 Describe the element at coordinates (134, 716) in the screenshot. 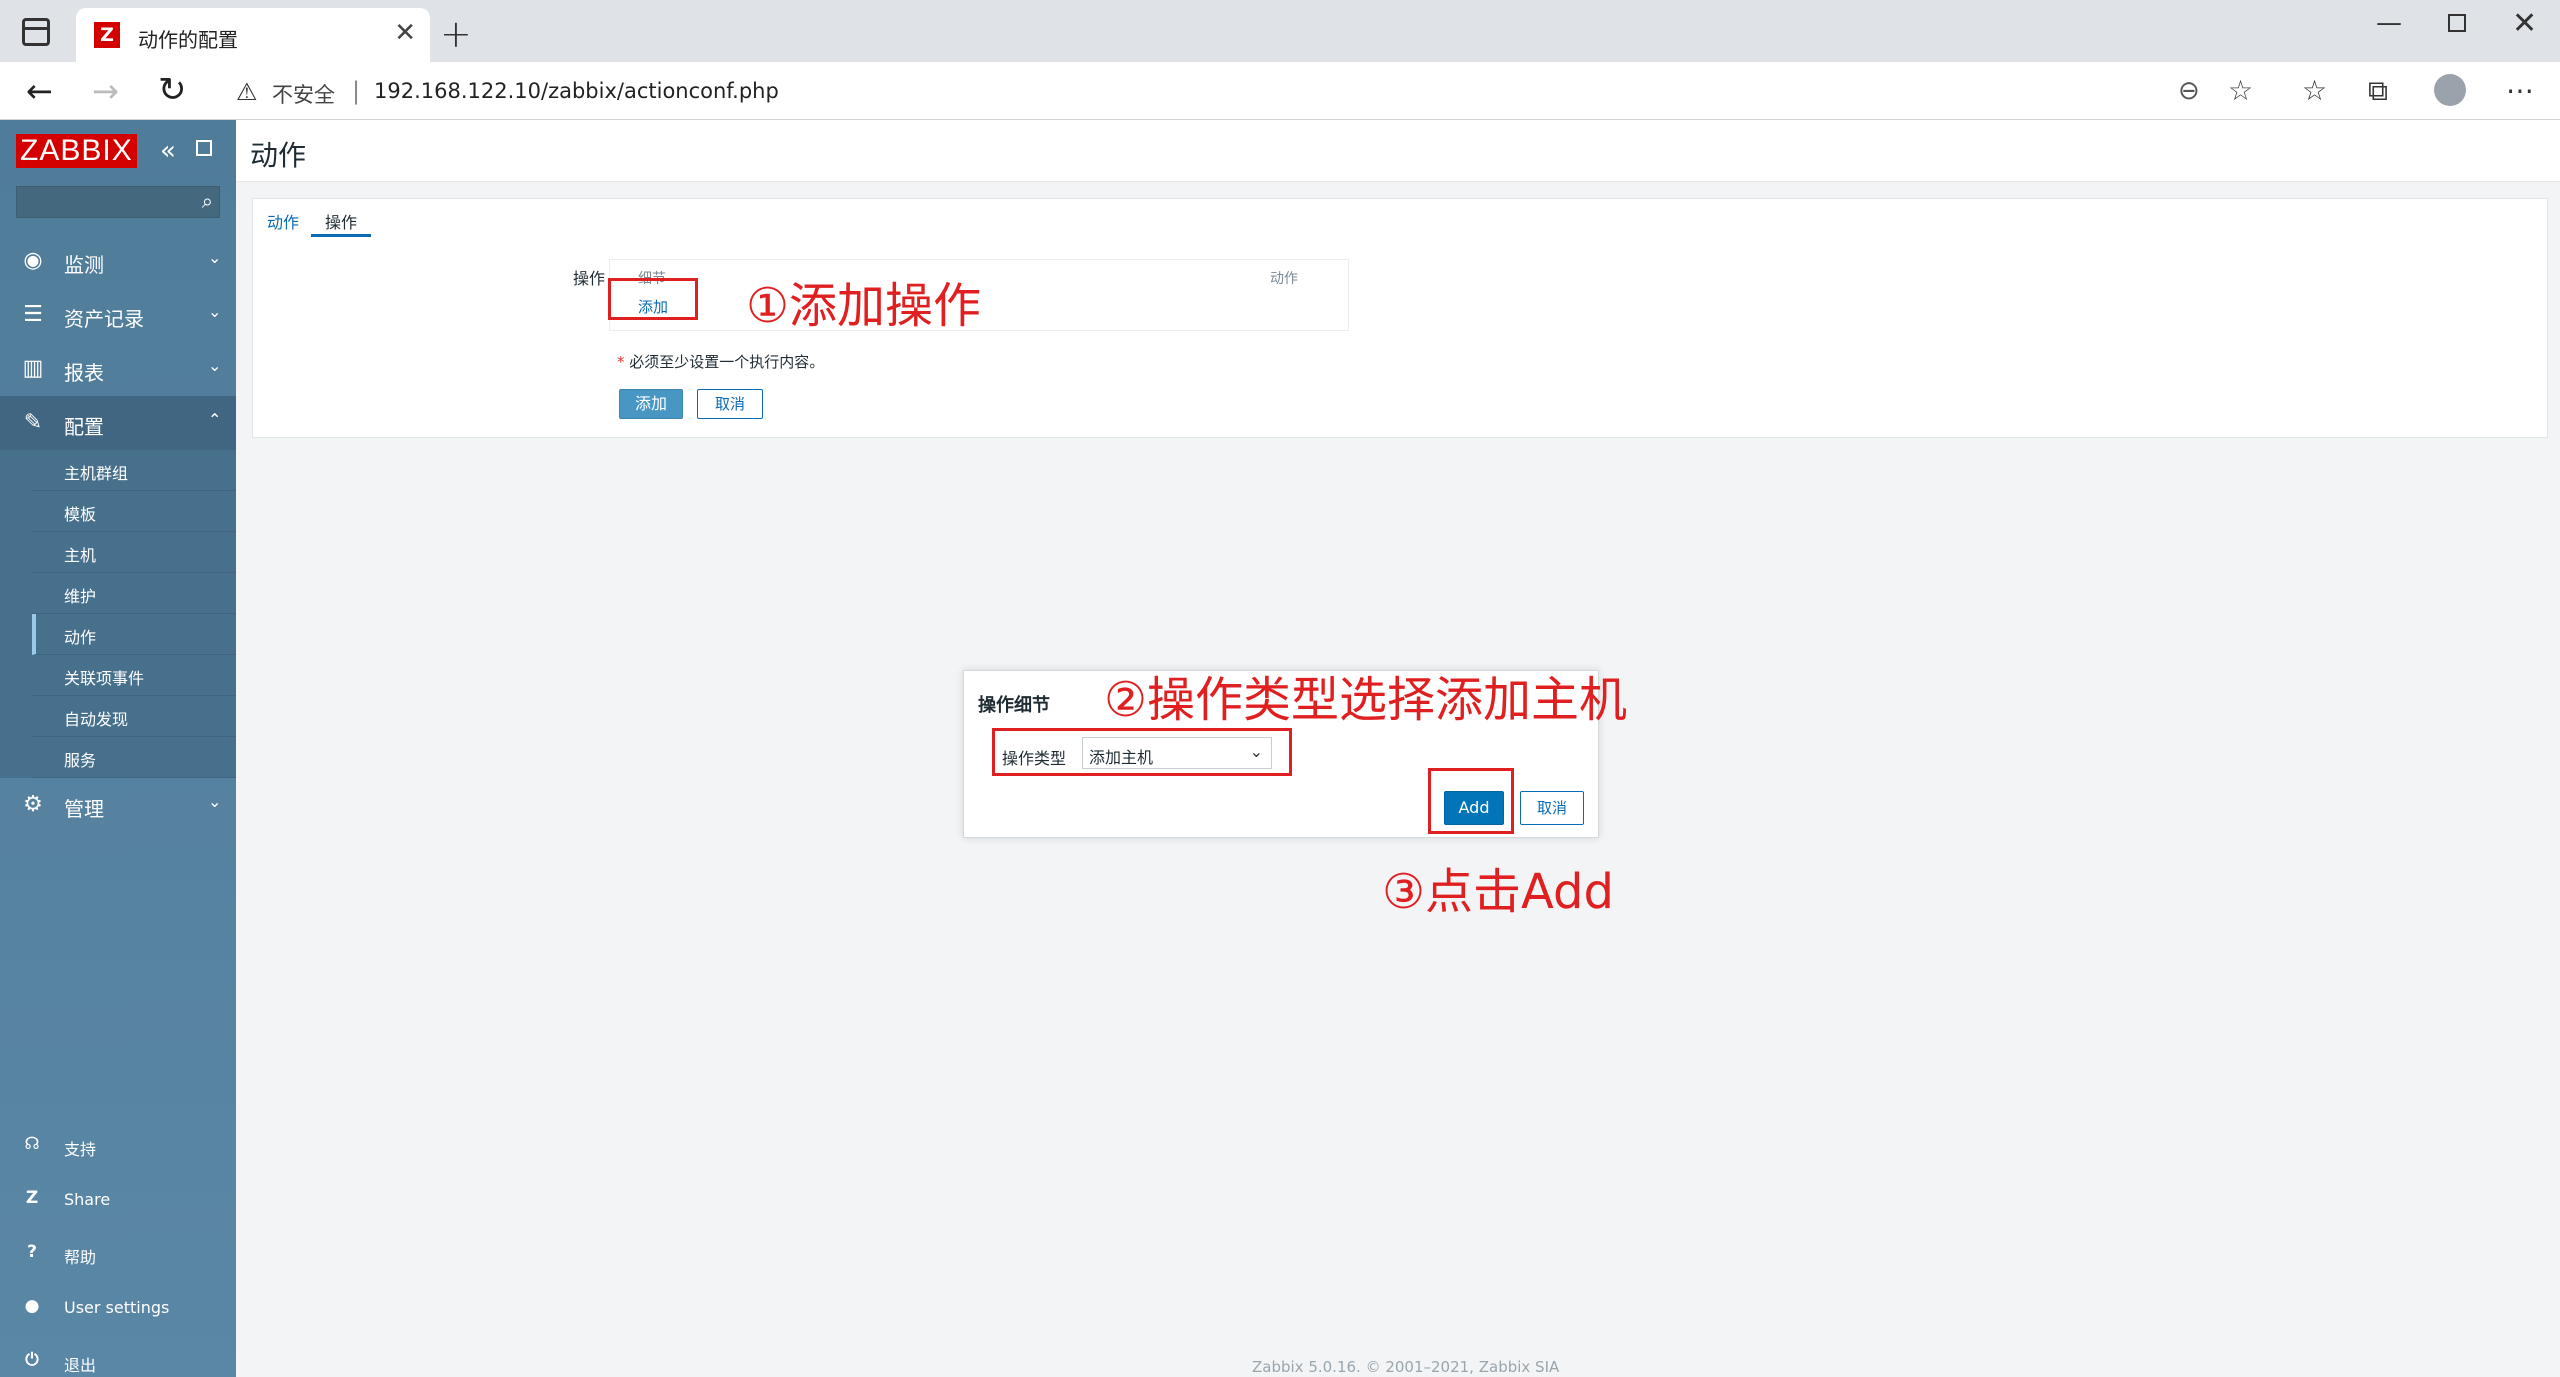

I see `submenu-item-discovery: 自动发现` at that location.